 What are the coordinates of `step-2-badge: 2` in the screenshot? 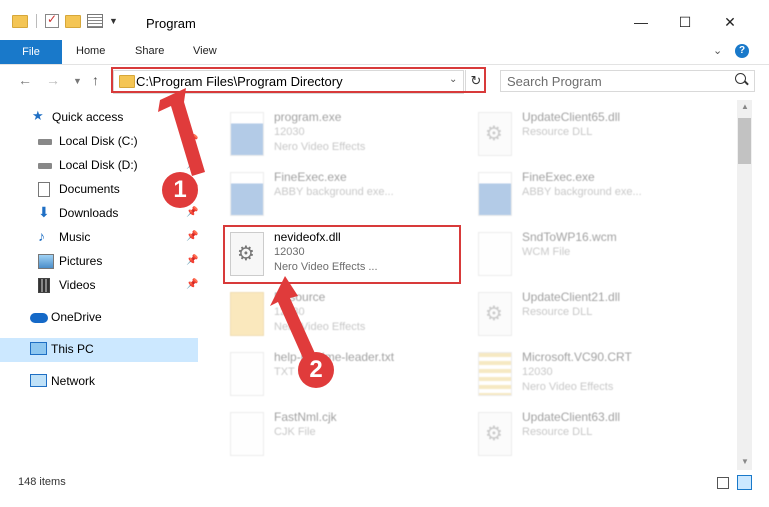 It's located at (316, 370).